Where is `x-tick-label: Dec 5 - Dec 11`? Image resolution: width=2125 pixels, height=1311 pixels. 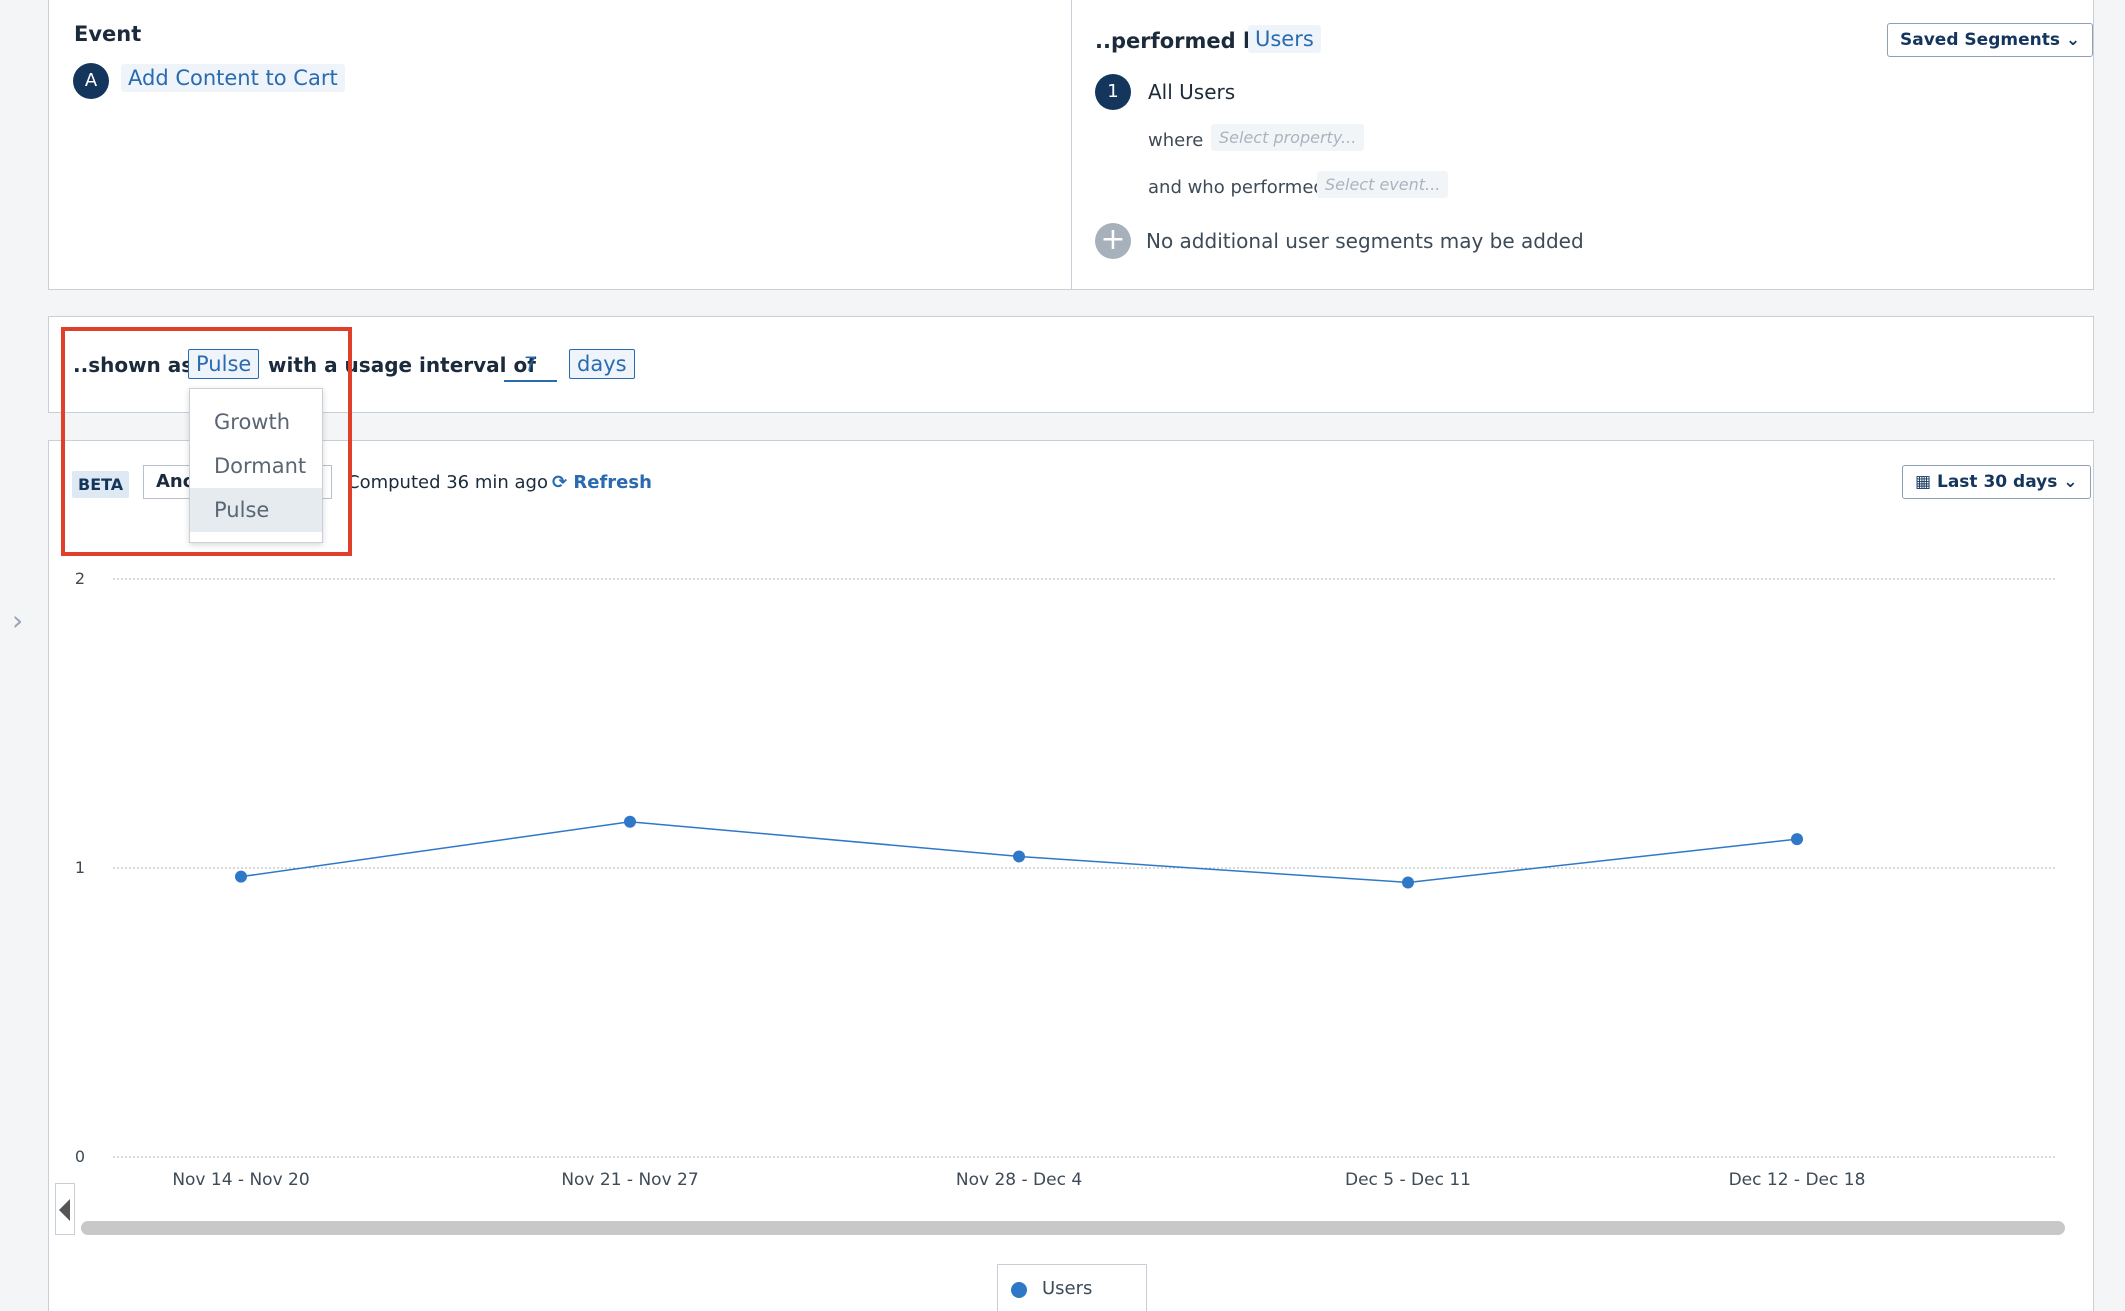
x-tick-label: Dec 5 - Dec 11 is located at coordinates (1408, 1180).